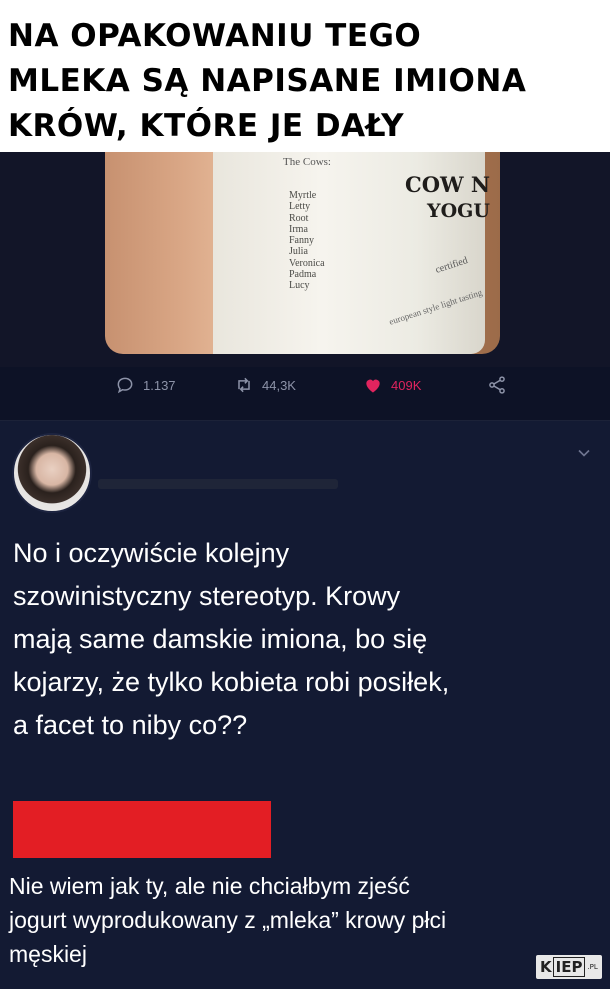 The height and width of the screenshot is (989, 610). I want to click on share-button, so click(497, 385).